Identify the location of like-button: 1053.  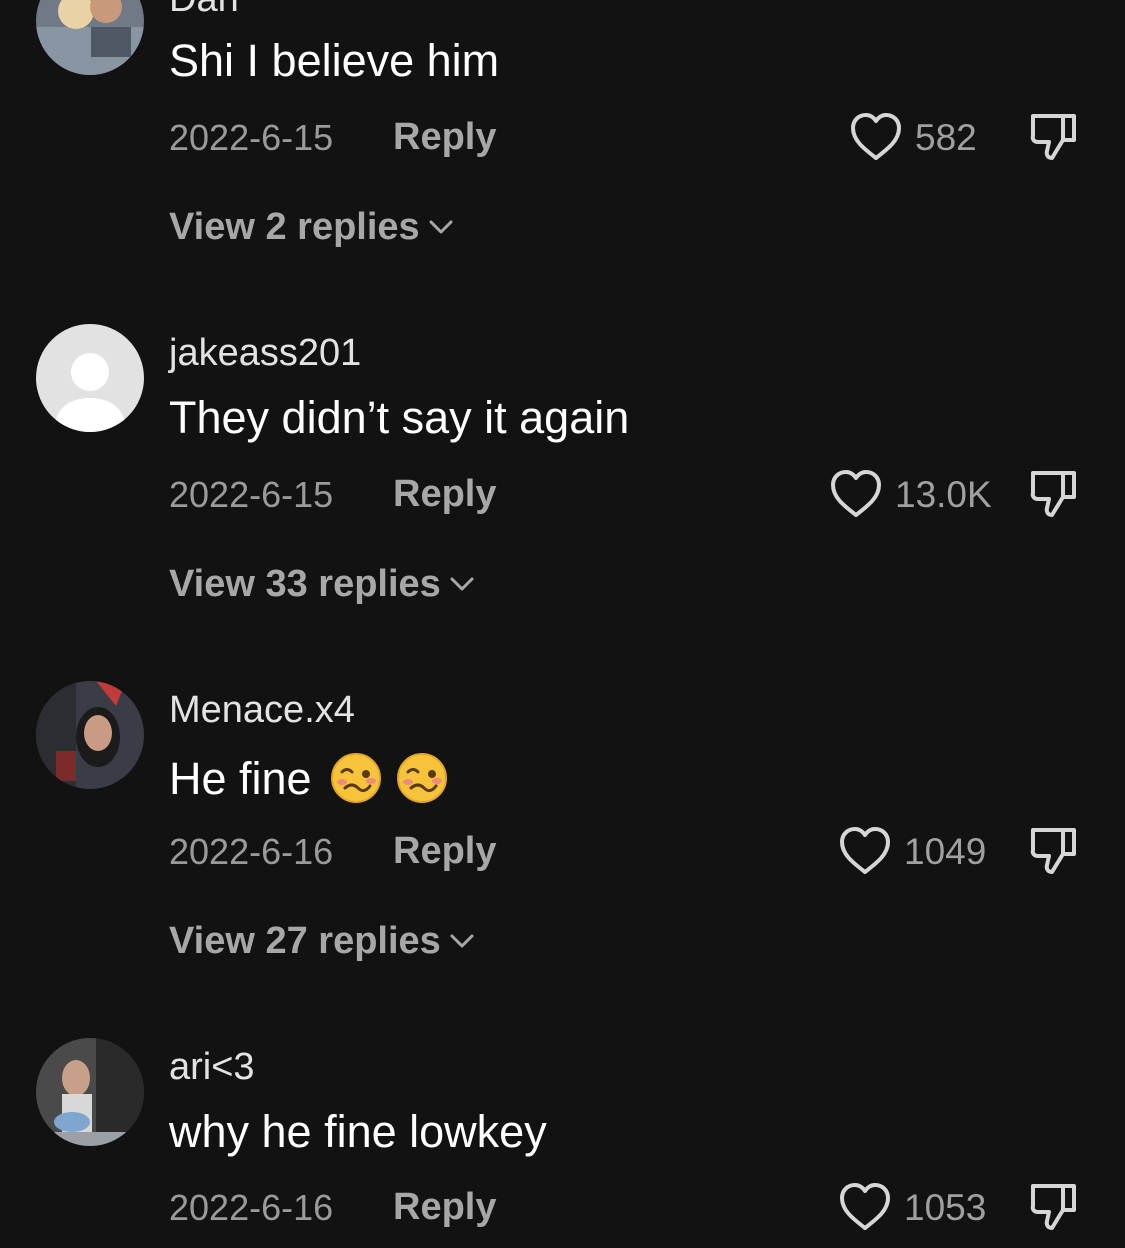
(912, 1207).